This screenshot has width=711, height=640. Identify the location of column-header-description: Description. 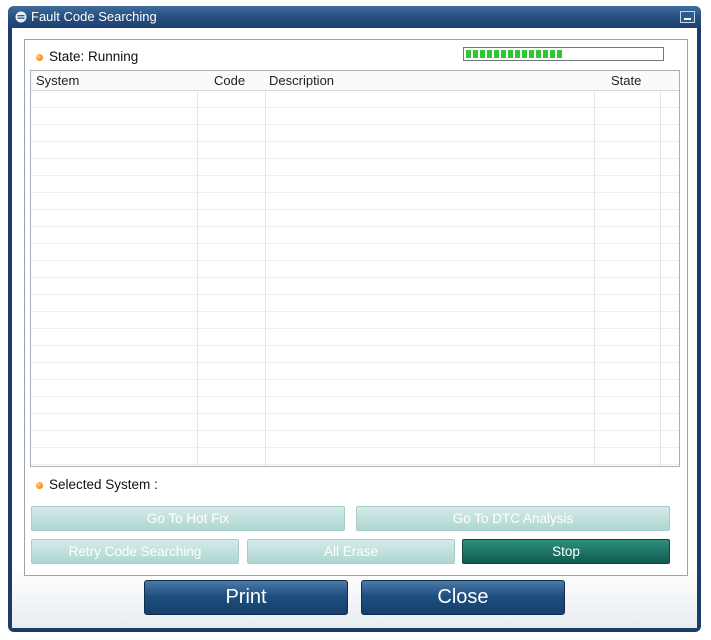
(301, 80).